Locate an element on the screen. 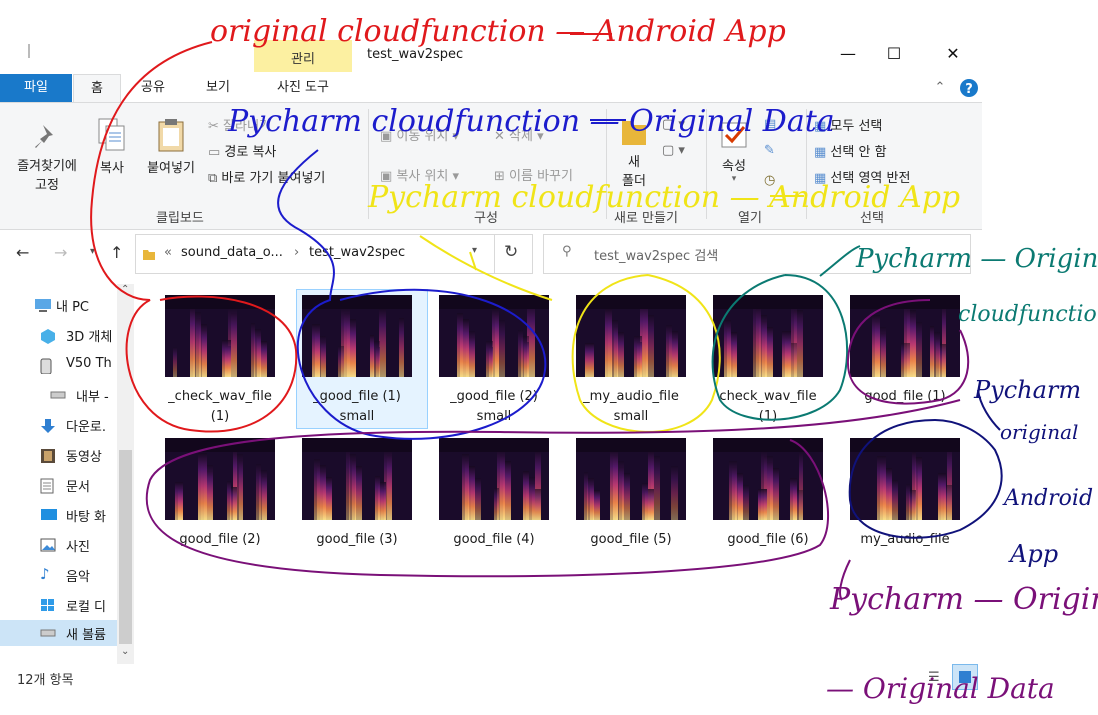 The height and width of the screenshot is (715, 1098). window-title: test_wav2spec is located at coordinates (415, 54).